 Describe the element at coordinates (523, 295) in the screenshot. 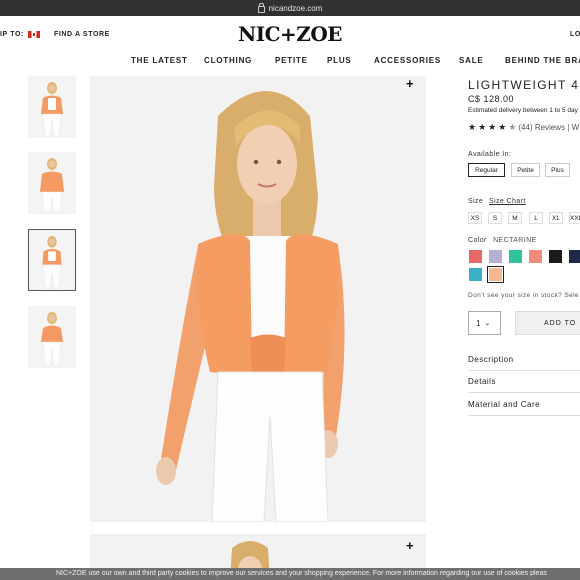

I see `size-stock-help: Don't see your size in stock? Sele` at that location.